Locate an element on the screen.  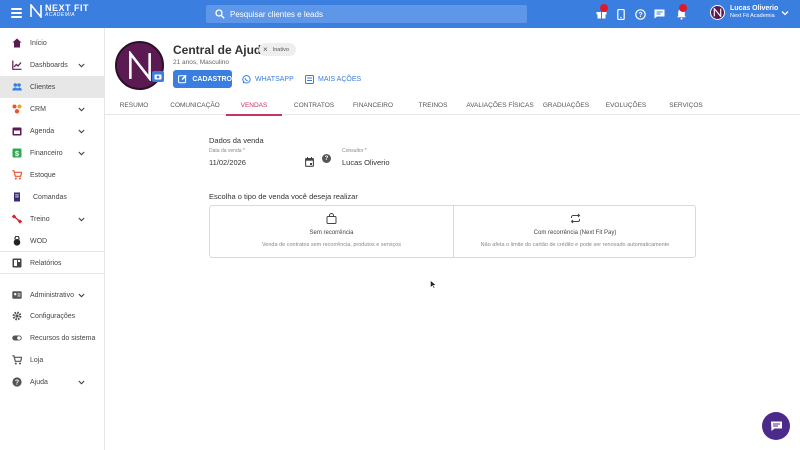
status-badge: × Inativo is located at coordinates (277, 49).